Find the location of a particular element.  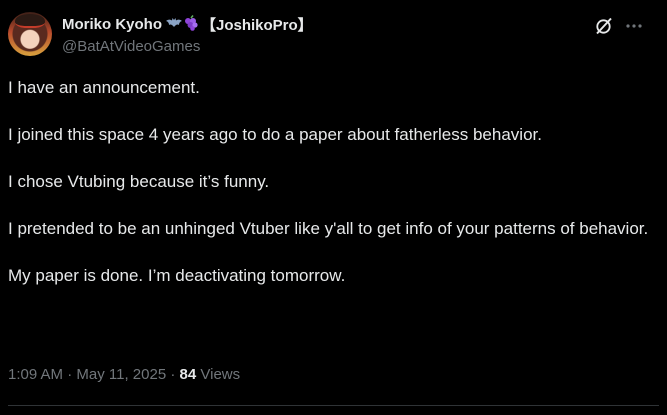

more-options-icon is located at coordinates (634, 26).